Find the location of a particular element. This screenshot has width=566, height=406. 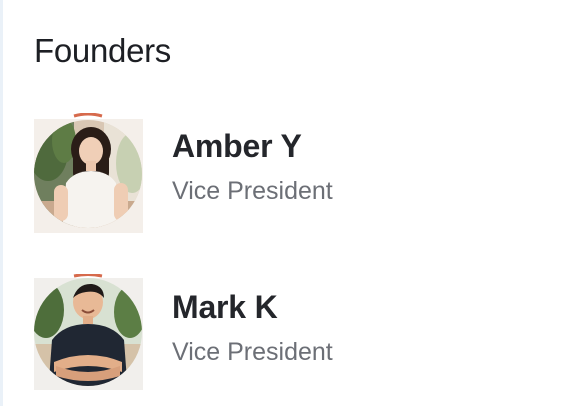

founder-name: Mark K is located at coordinates (225, 307).